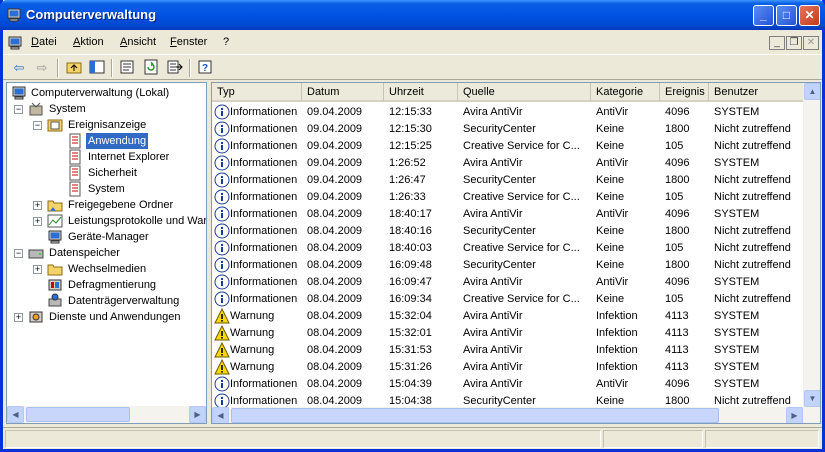  What do you see at coordinates (108, 93) in the screenshot?
I see `tree-item-root: Computerverwaltung (Lokal)` at bounding box center [108, 93].